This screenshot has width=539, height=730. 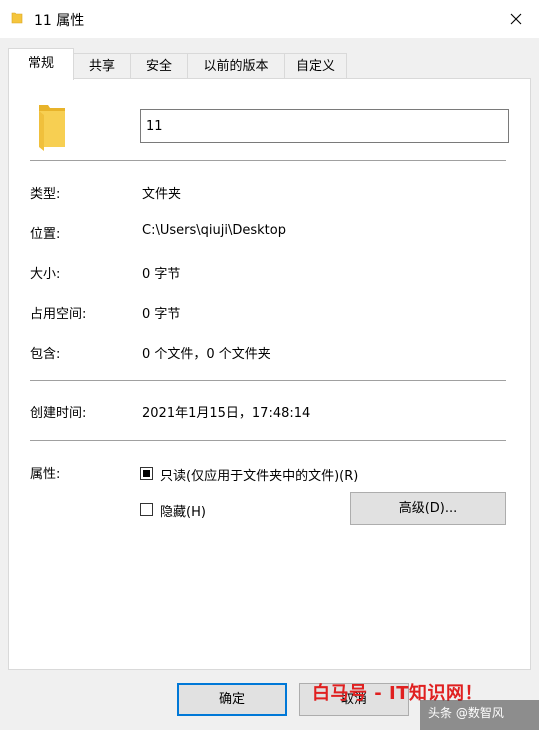 What do you see at coordinates (161, 274) in the screenshot?
I see `size-value: 0 字节` at bounding box center [161, 274].